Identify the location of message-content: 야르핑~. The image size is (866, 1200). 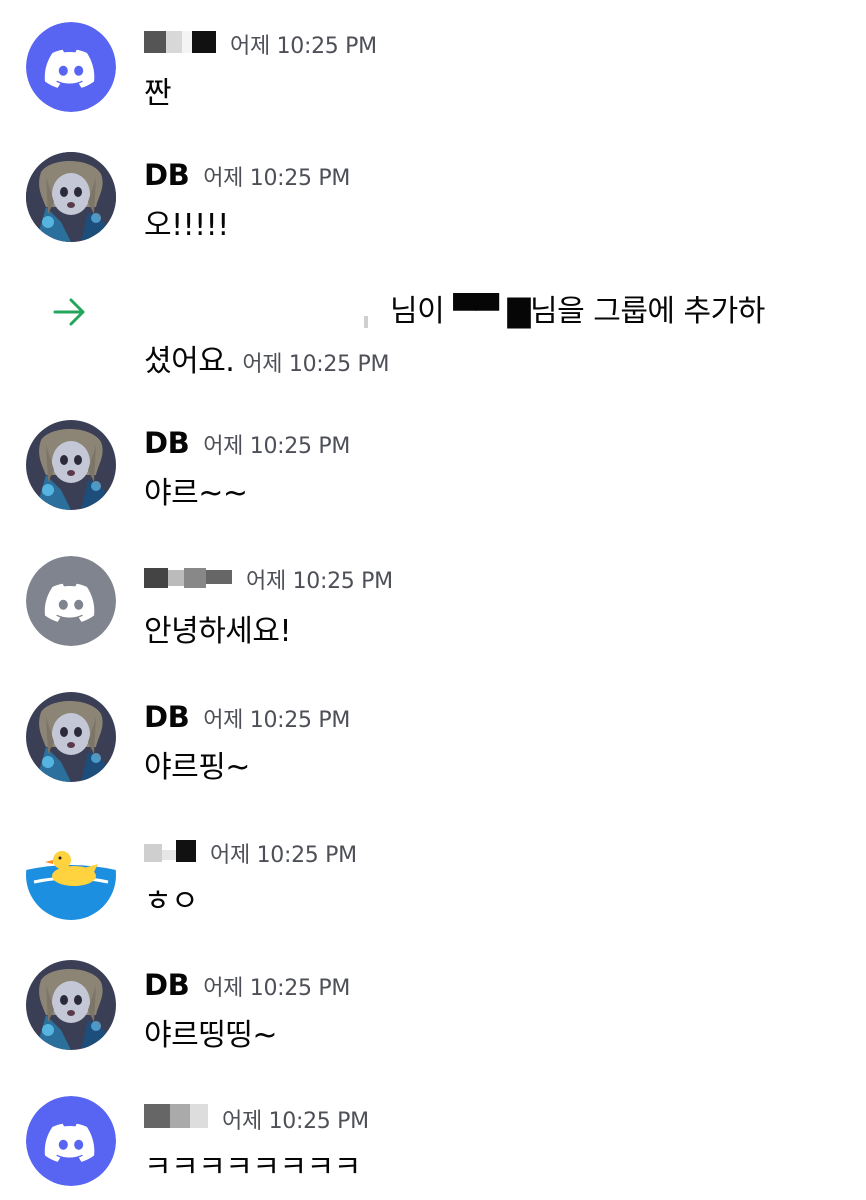
(197, 767).